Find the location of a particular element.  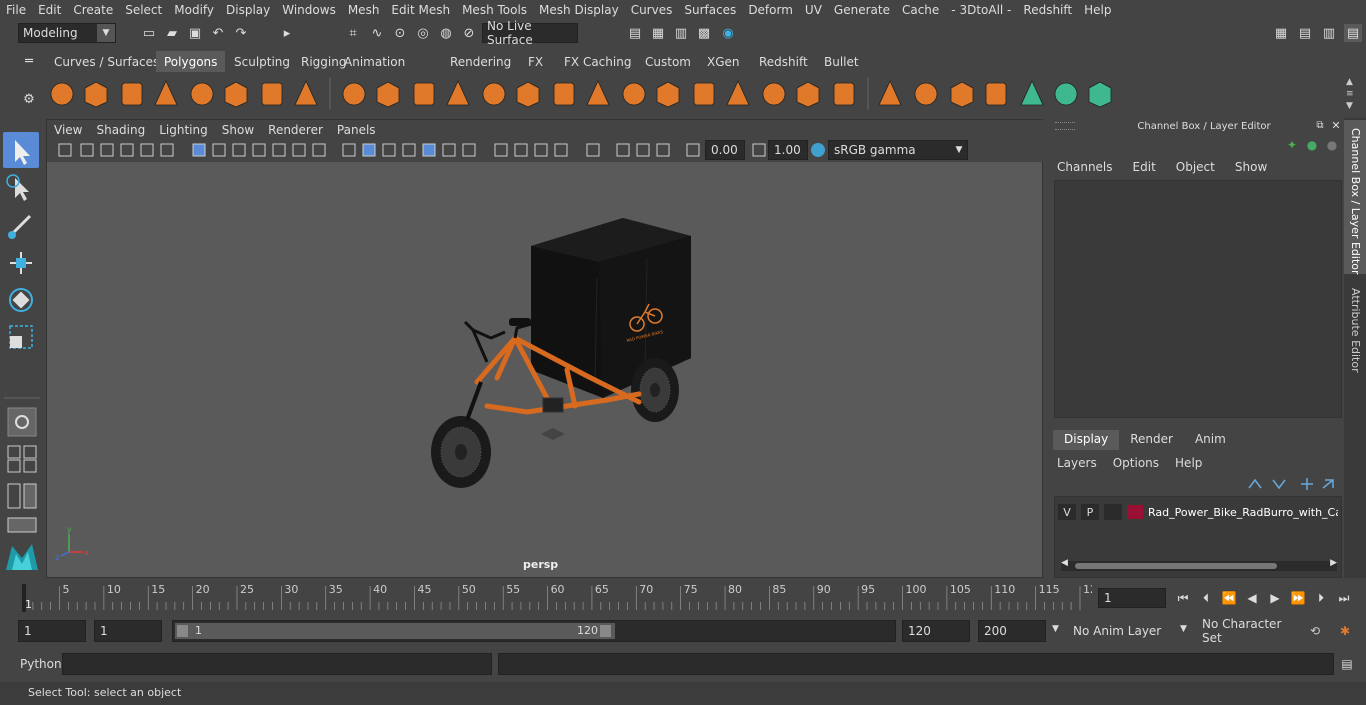

shelf-uv-editor-icon is located at coordinates (1032, 93).